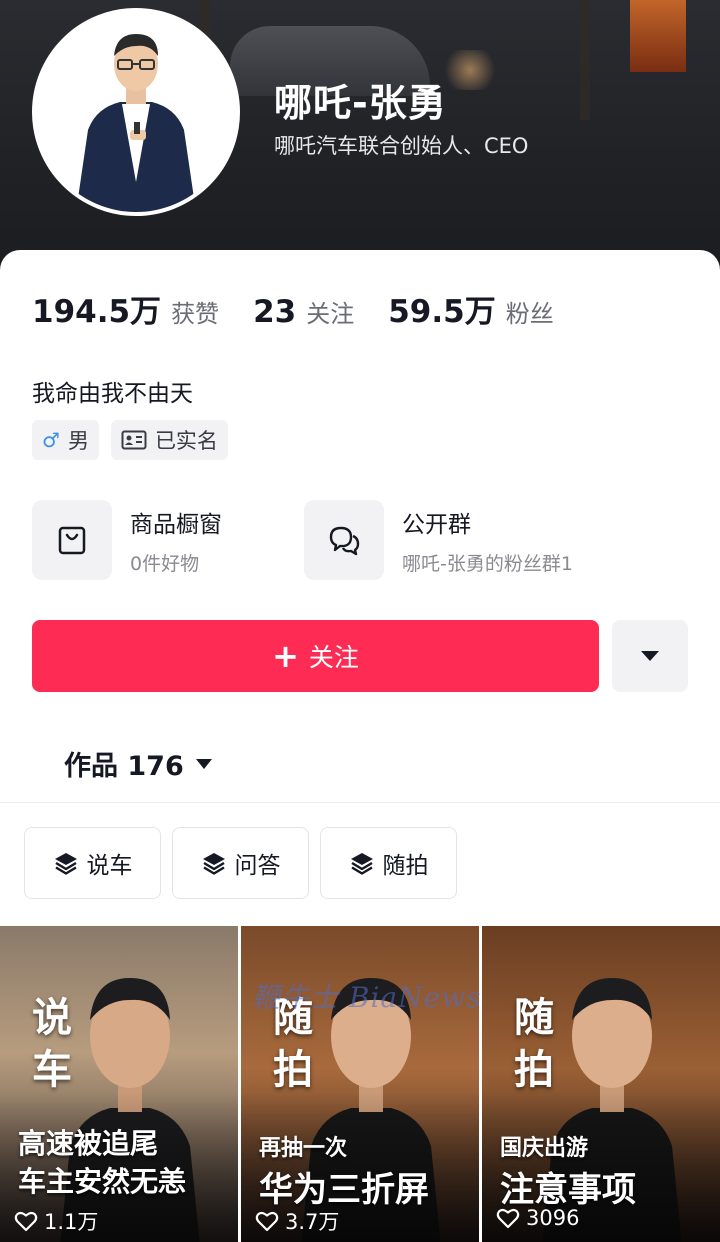 The image size is (720, 1242). I want to click on video-likes: 1.1万, so click(56, 1221).